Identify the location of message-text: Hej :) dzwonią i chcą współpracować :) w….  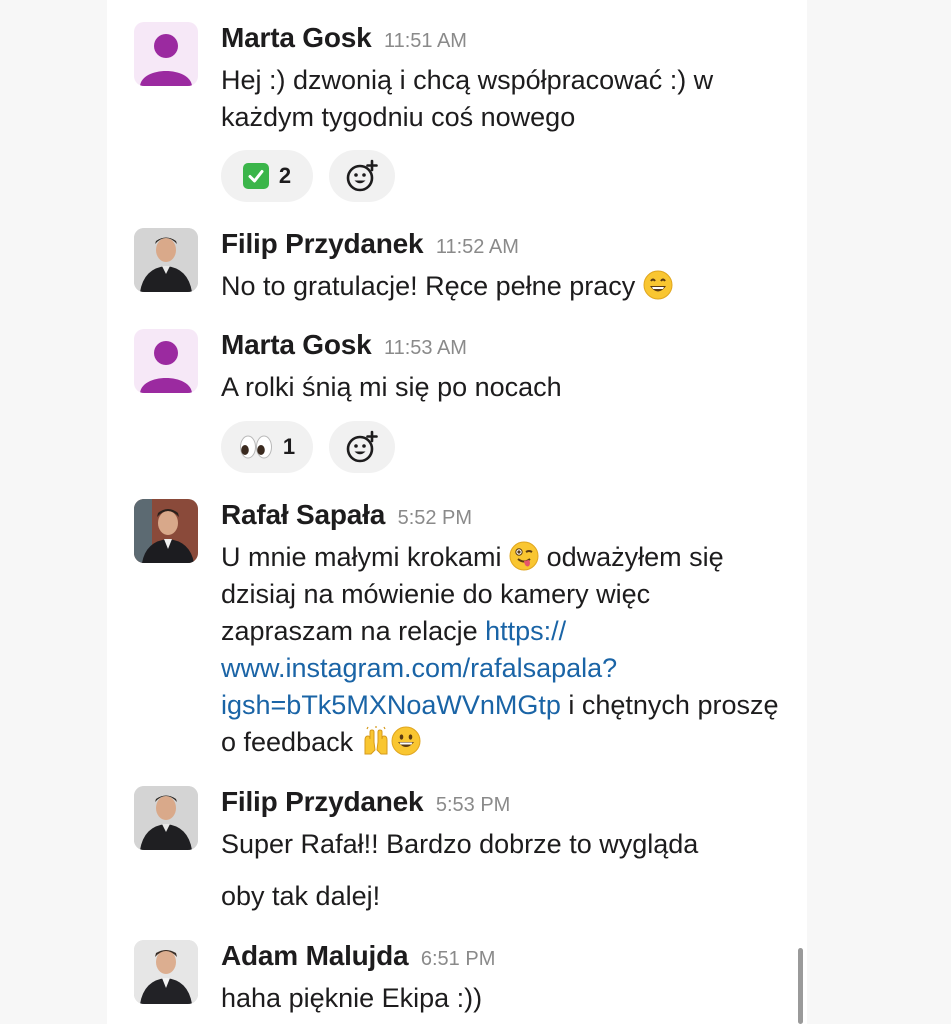
(467, 98).